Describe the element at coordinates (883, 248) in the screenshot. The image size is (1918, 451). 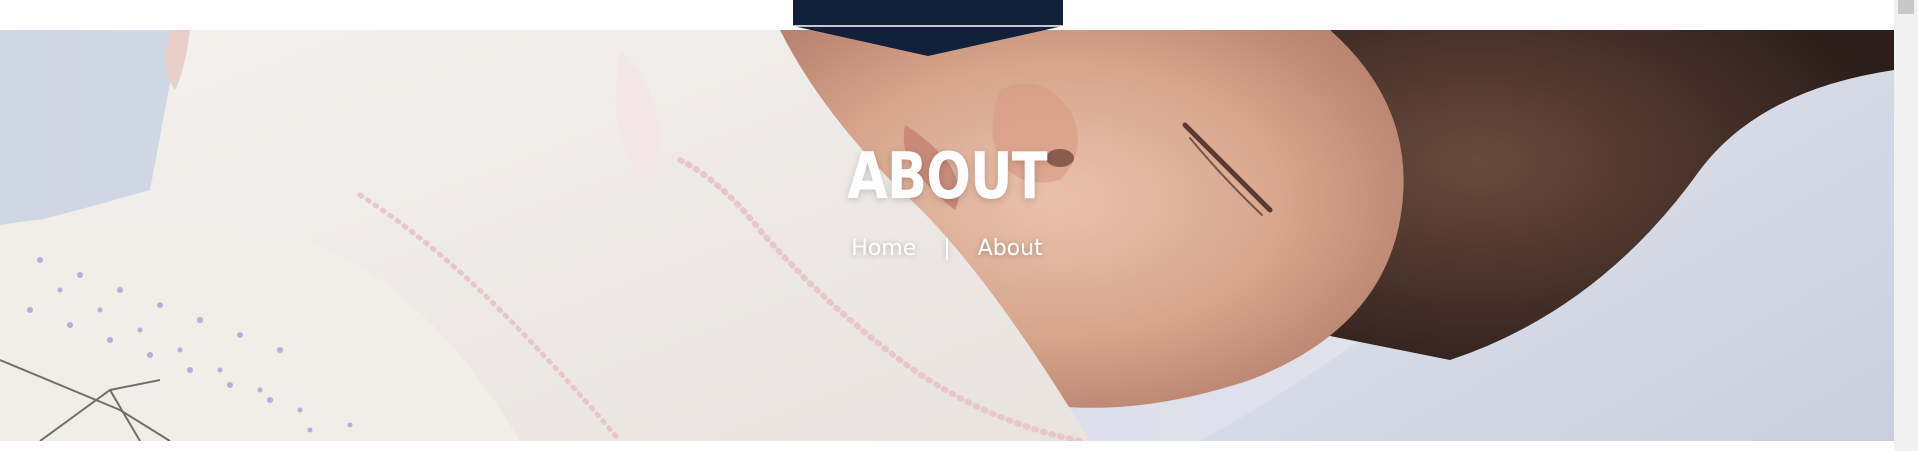
I see `breadcrumb-home-link: Home` at that location.